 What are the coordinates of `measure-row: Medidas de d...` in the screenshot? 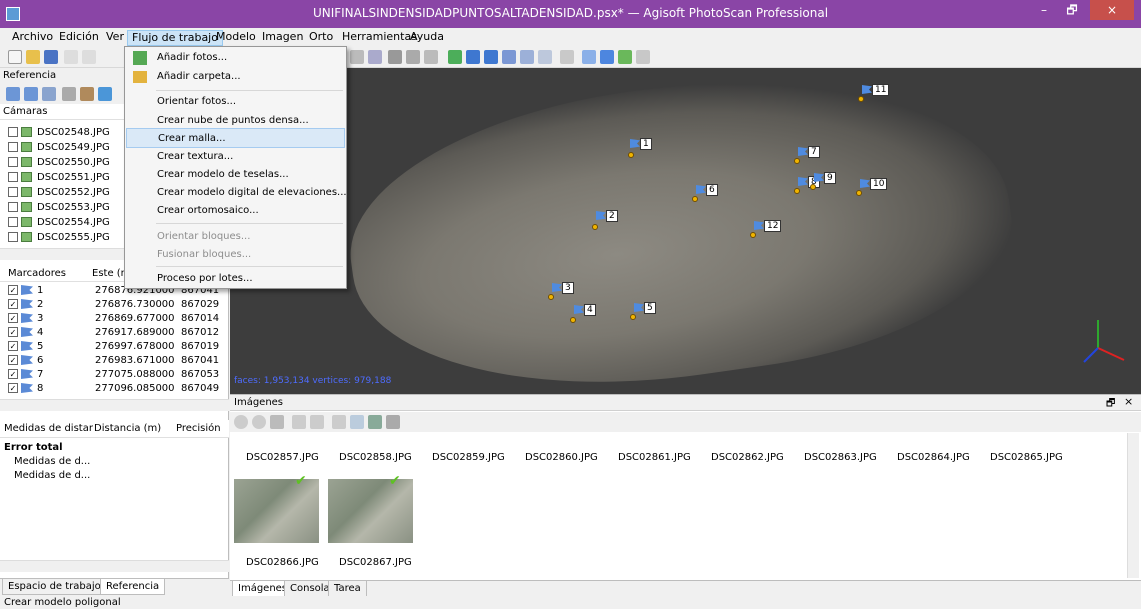 It's located at (52, 462).